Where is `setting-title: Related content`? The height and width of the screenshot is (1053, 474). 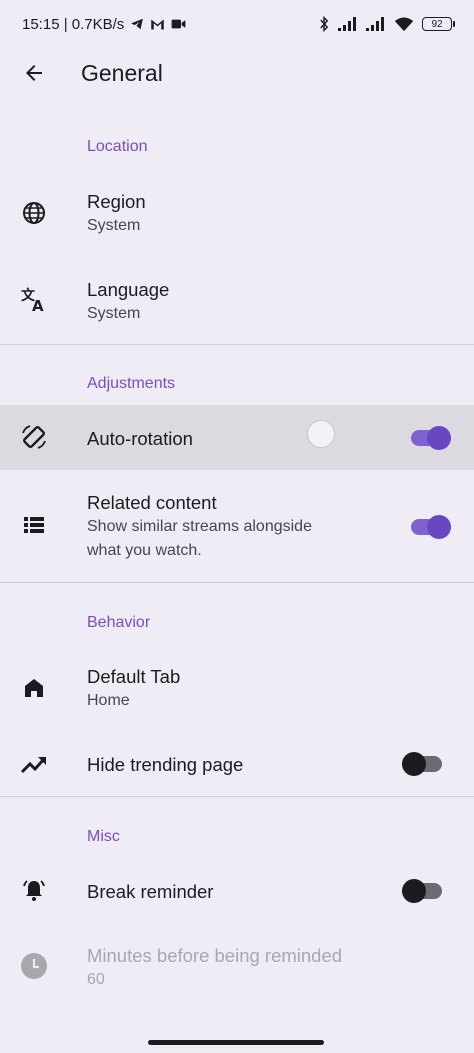
setting-title: Related content is located at coordinates (152, 502).